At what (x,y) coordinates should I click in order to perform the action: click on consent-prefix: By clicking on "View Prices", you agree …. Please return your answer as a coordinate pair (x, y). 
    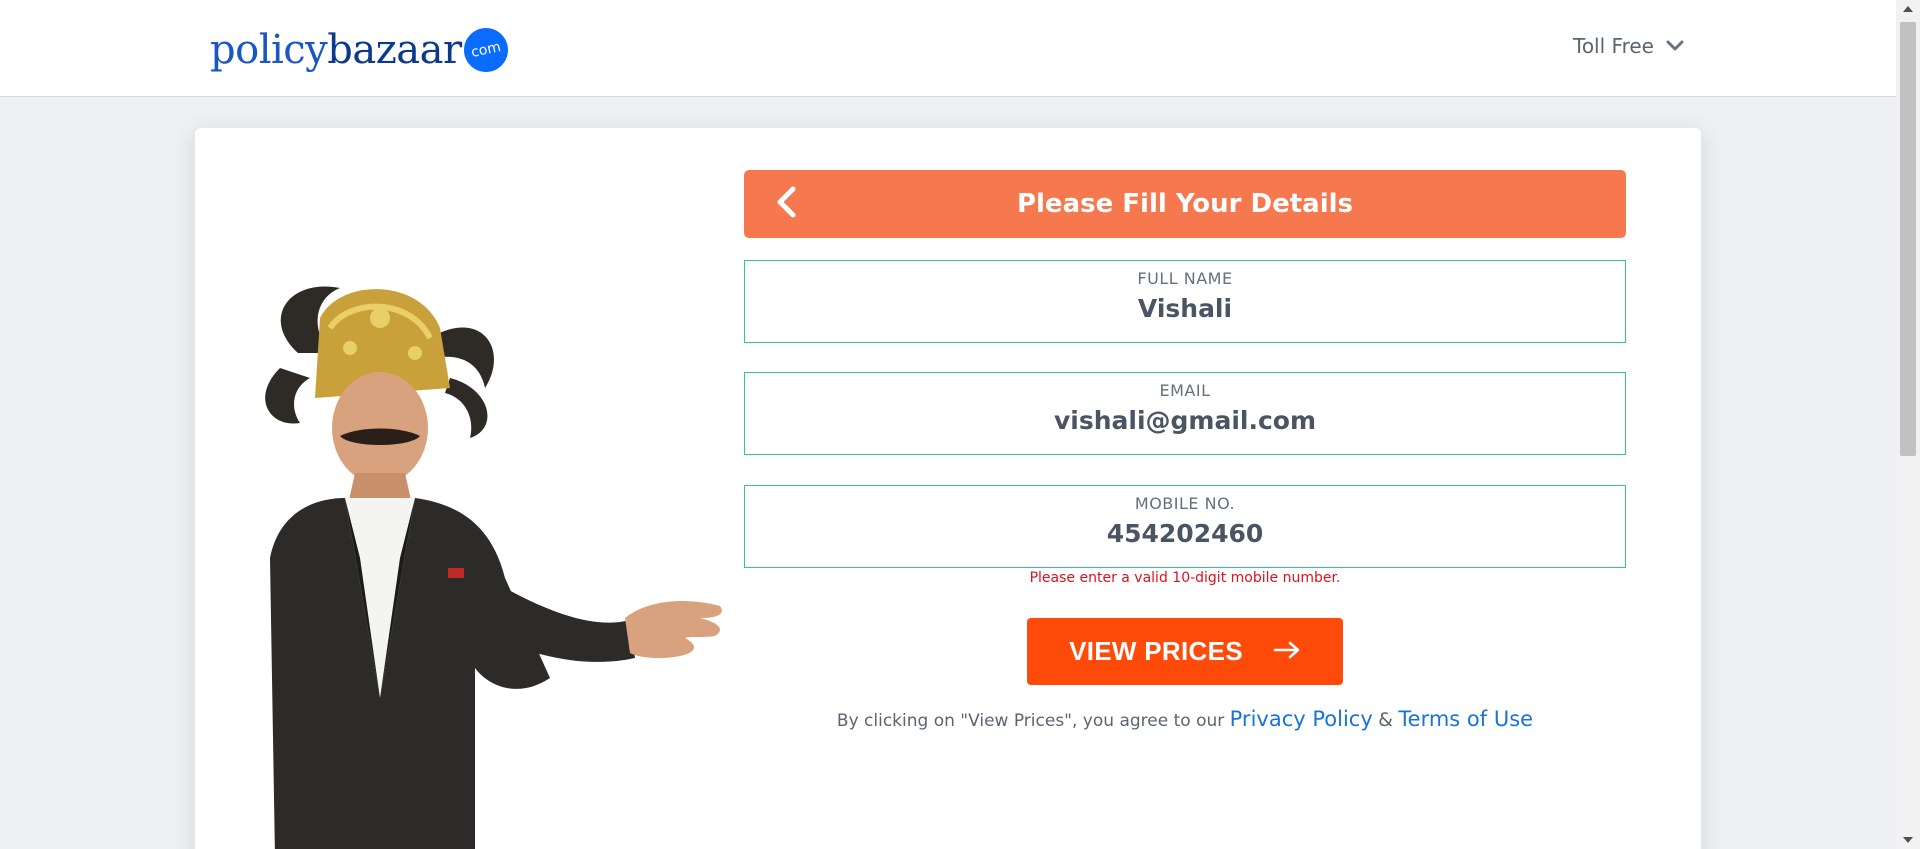
    Looking at the image, I should click on (1030, 721).